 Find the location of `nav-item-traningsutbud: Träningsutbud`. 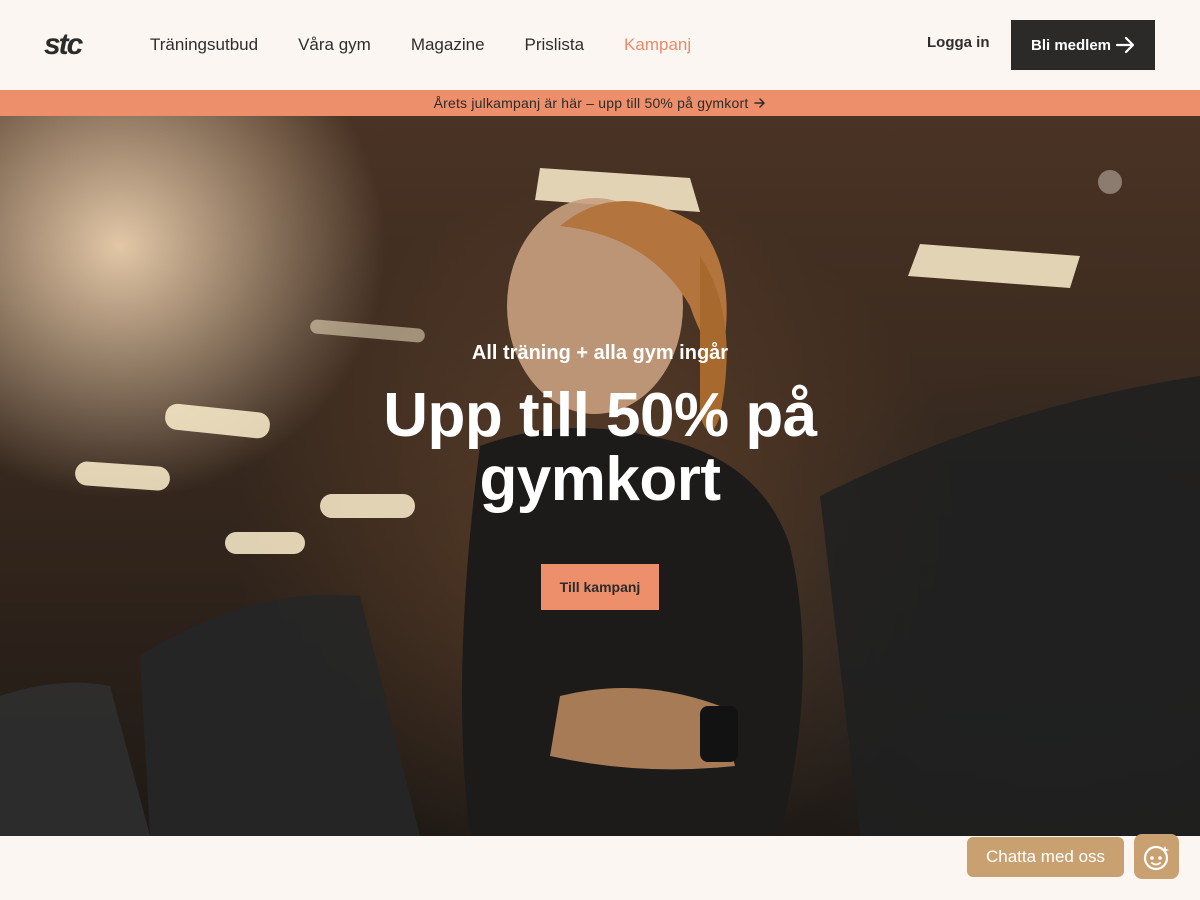

nav-item-traningsutbud: Träningsutbud is located at coordinates (204, 45).